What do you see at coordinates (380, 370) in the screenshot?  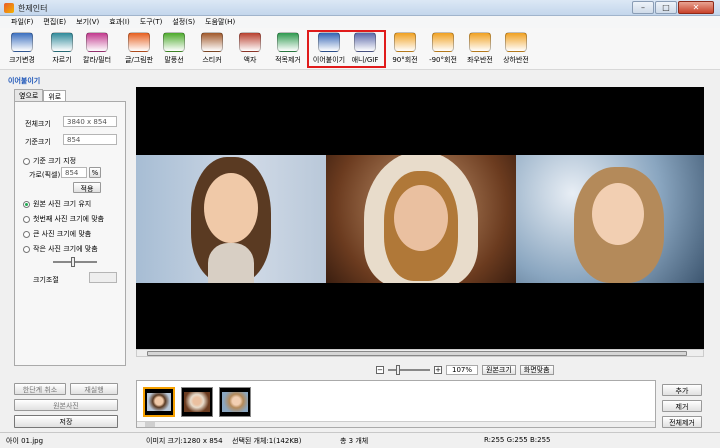 I see `zoom-out-button: −` at bounding box center [380, 370].